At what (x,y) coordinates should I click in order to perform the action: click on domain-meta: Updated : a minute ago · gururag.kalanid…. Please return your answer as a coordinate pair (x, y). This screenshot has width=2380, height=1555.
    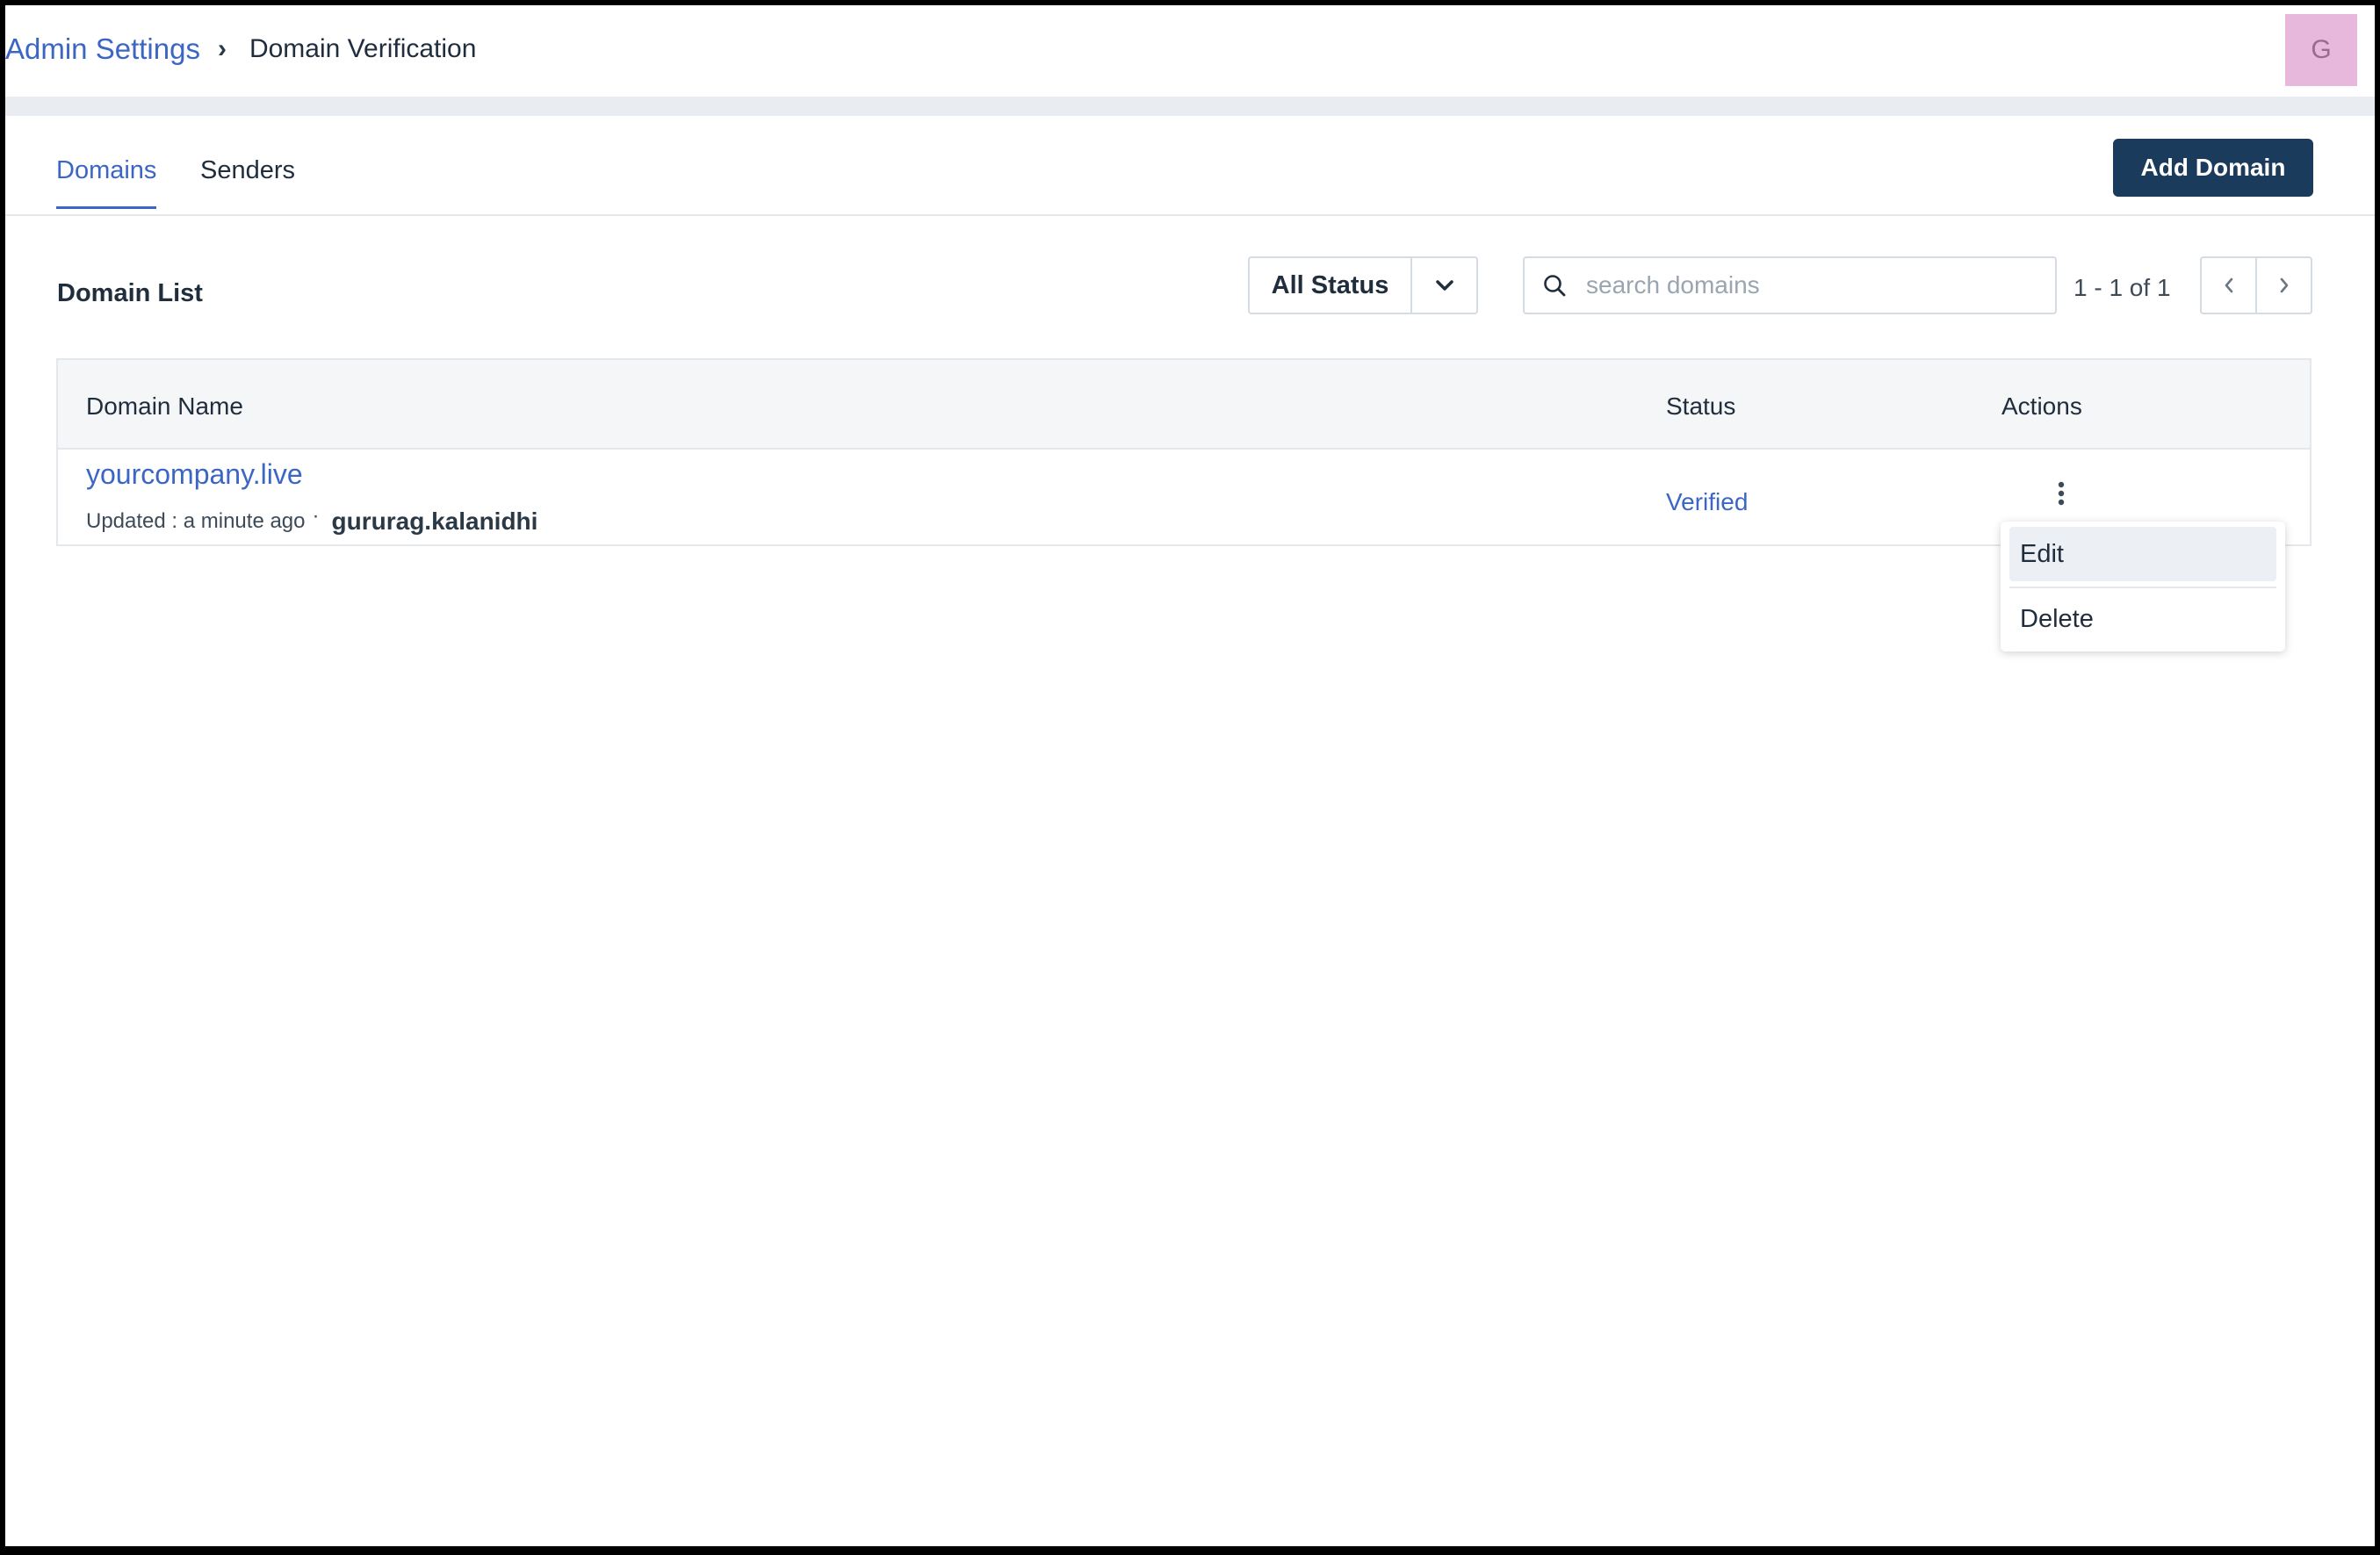
    Looking at the image, I should click on (312, 520).